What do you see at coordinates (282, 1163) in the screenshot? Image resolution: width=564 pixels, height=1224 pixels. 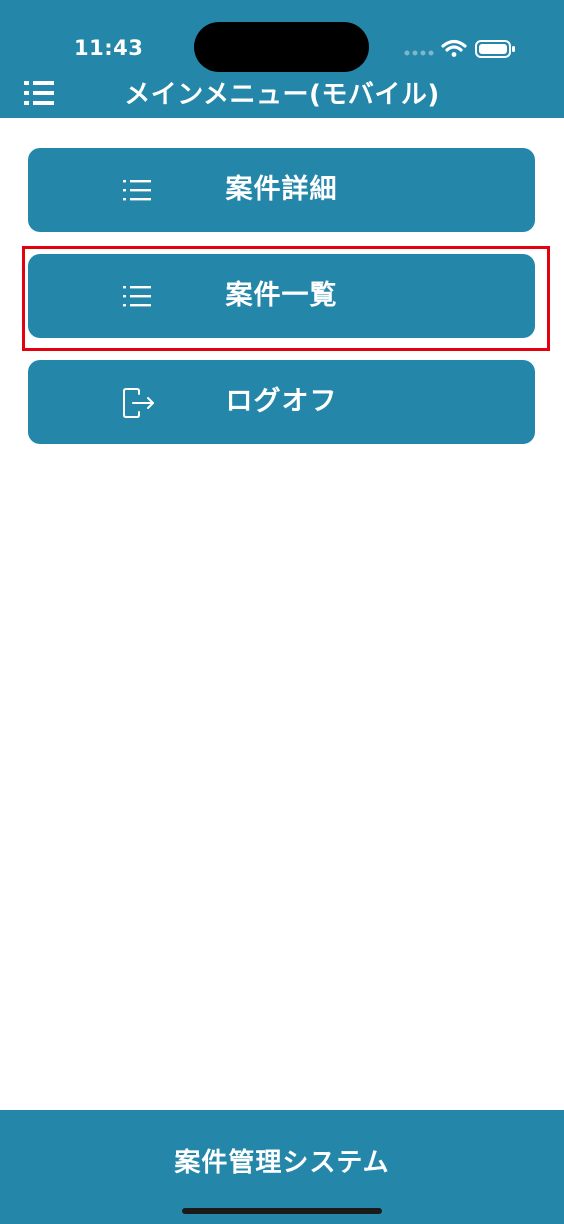 I see `footer-title: 案件管理システム` at bounding box center [282, 1163].